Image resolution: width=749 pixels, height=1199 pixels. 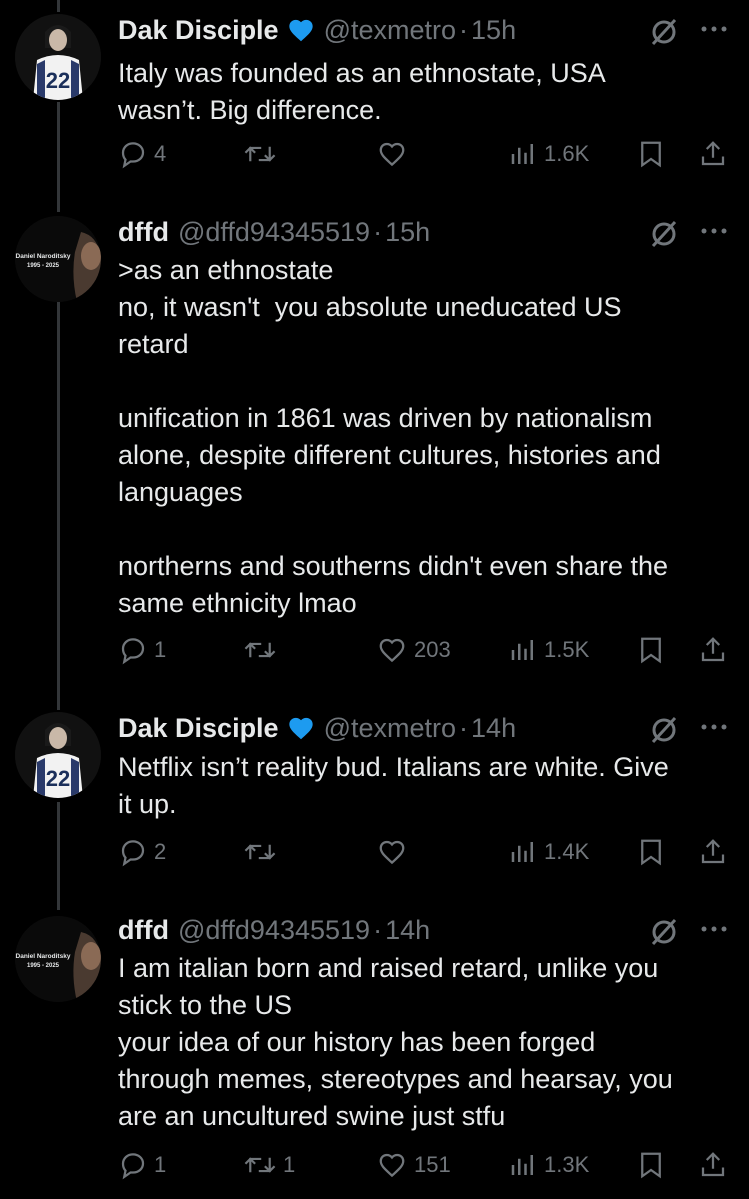 I want to click on view-count: 1.4K, so click(x=567, y=851).